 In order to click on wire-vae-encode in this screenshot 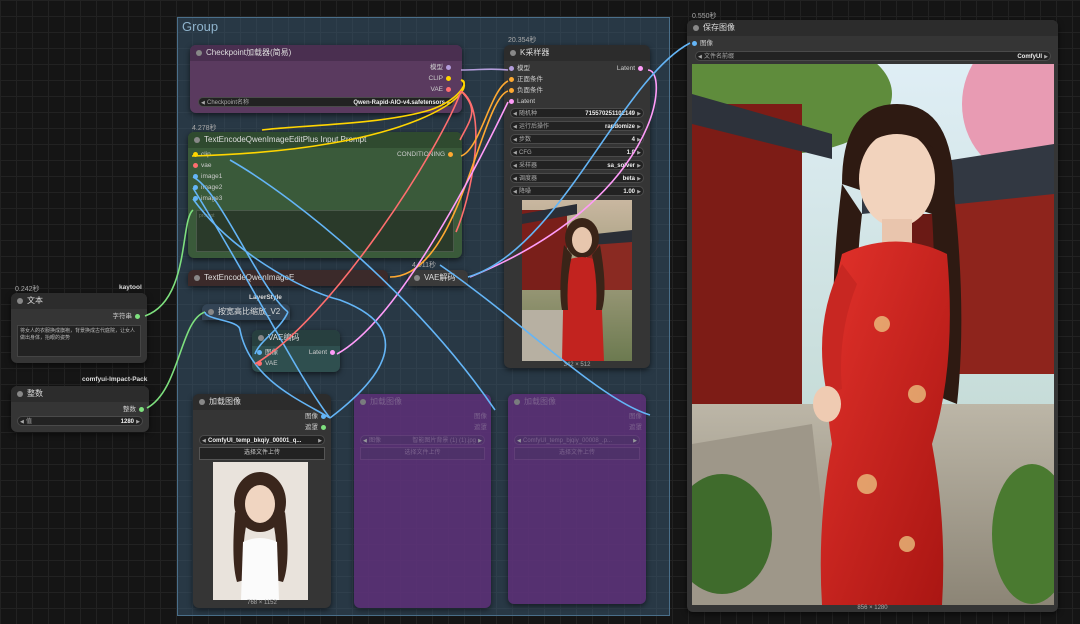, I will do `click(358, 227)`.